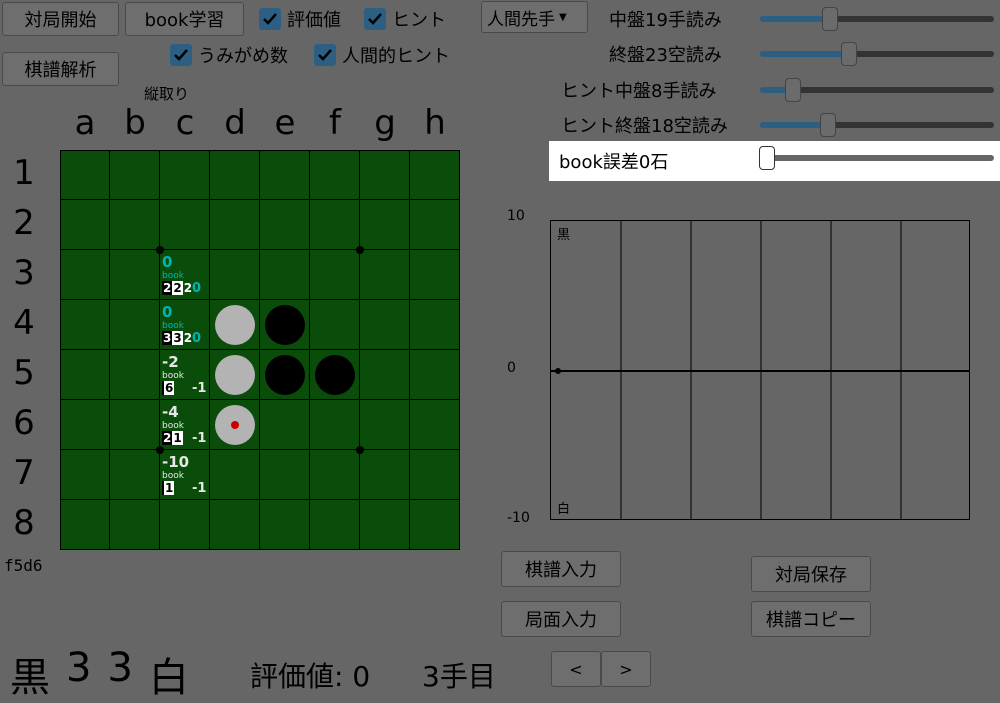  I want to click on disc-count: 黒 3 3 白, so click(99, 674).